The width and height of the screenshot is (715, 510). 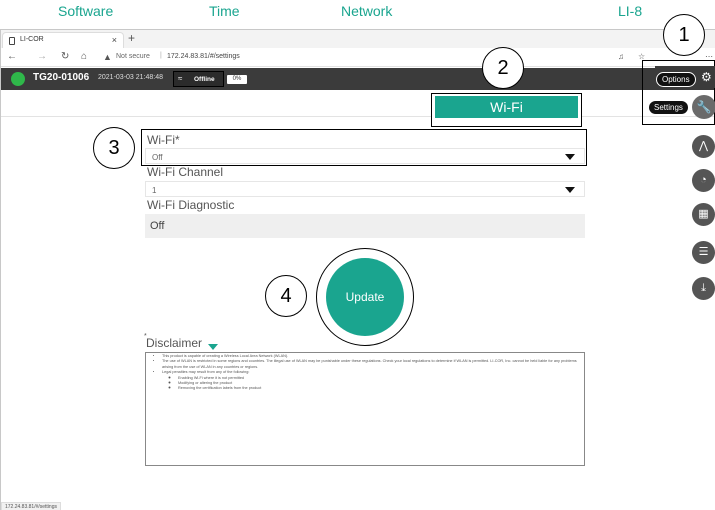 I want to click on new-tab-button: +, so click(x=131, y=38).